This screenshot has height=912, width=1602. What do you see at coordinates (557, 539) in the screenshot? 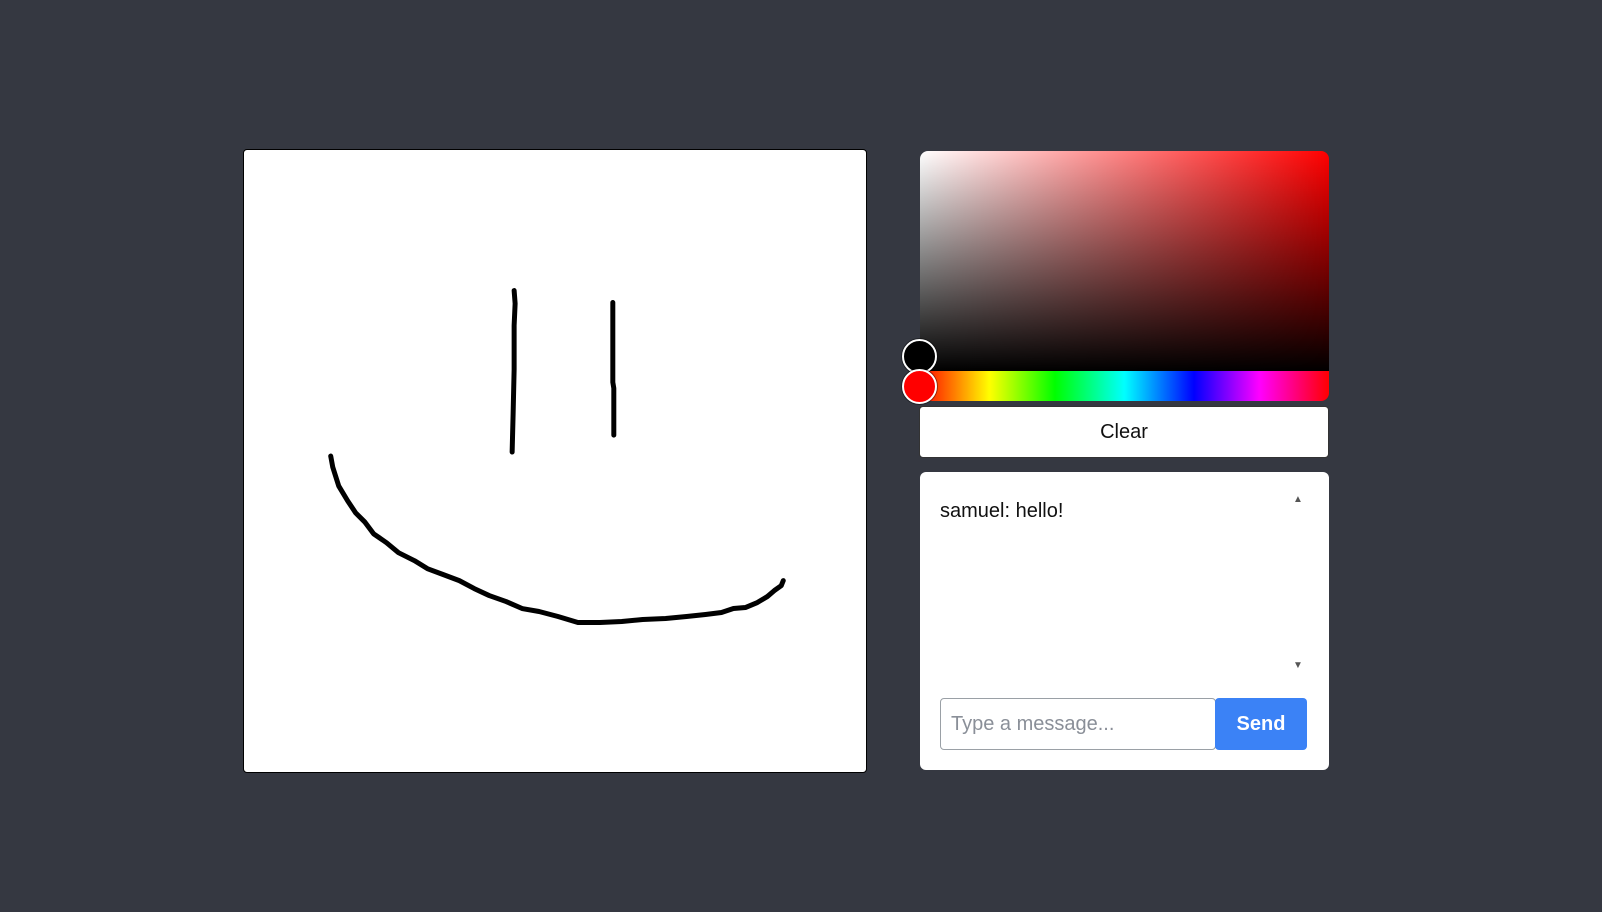
I see `drawn-stroke-smile` at bounding box center [557, 539].